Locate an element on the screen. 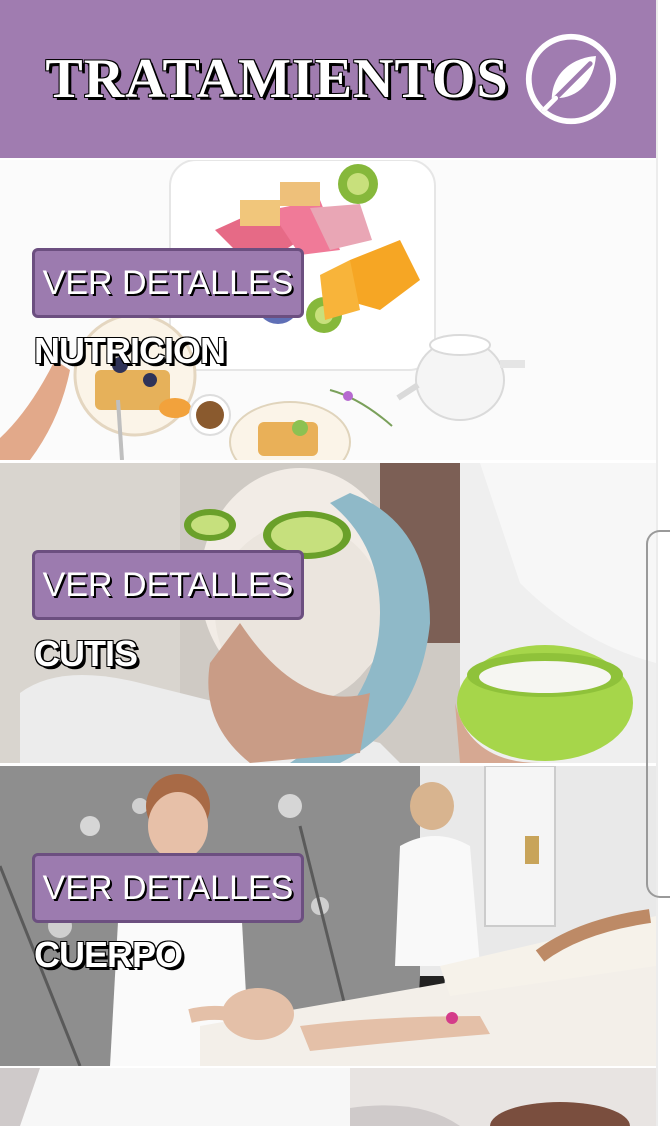 The width and height of the screenshot is (670, 1126). leaf-icon is located at coordinates (570, 79).